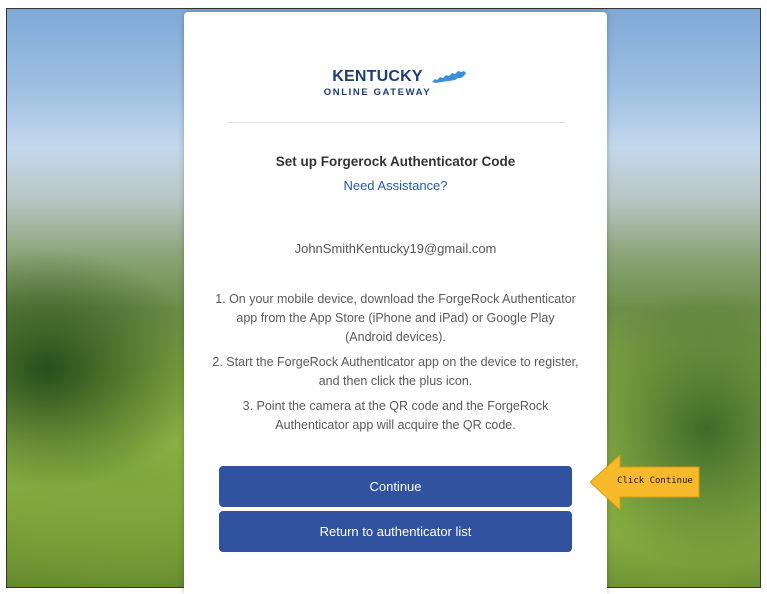 The height and width of the screenshot is (594, 767). Describe the element at coordinates (395, 531) in the screenshot. I see `return-to-authenticator-list-button: Return to authenticator list` at that location.